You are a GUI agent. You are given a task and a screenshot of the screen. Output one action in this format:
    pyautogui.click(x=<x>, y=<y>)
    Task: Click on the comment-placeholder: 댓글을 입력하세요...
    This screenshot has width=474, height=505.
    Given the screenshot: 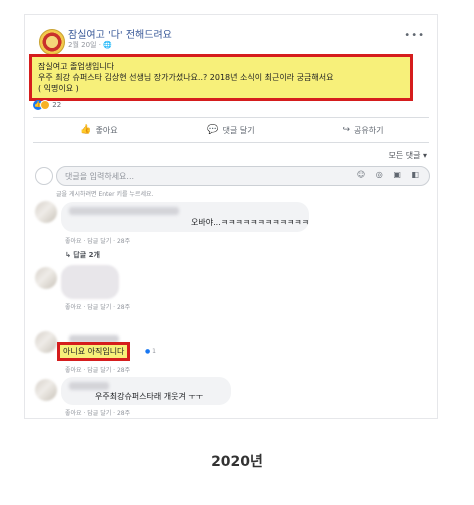 What is the action you would take?
    pyautogui.click(x=100, y=176)
    